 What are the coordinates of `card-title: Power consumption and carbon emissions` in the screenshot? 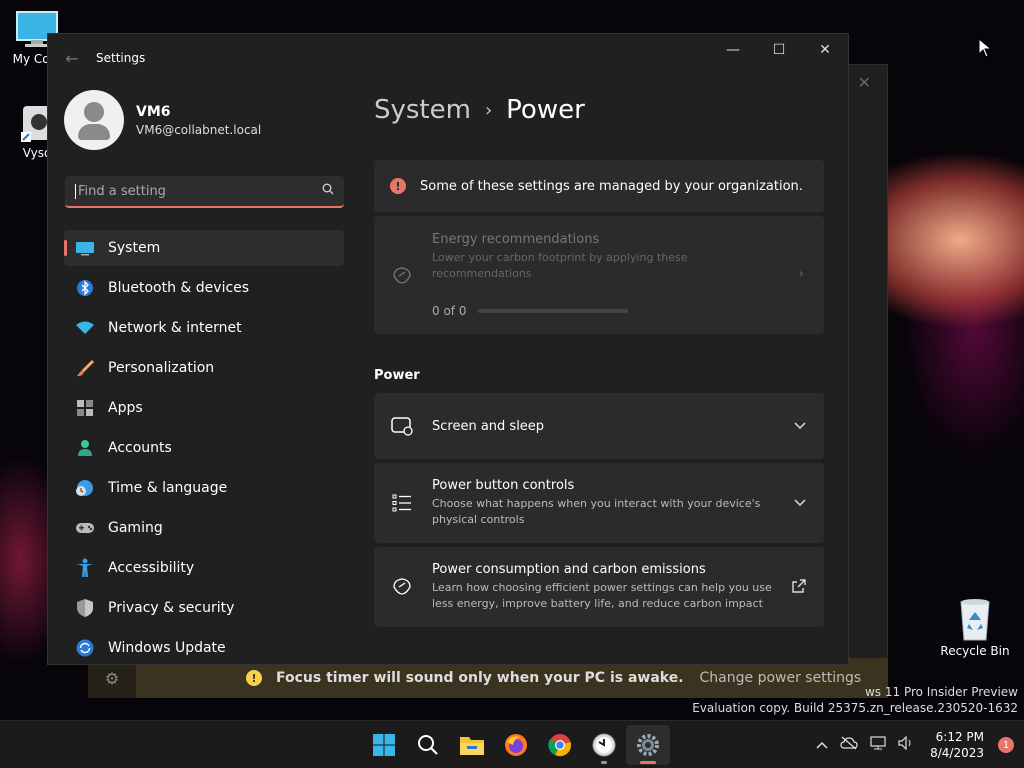 It's located at (569, 569).